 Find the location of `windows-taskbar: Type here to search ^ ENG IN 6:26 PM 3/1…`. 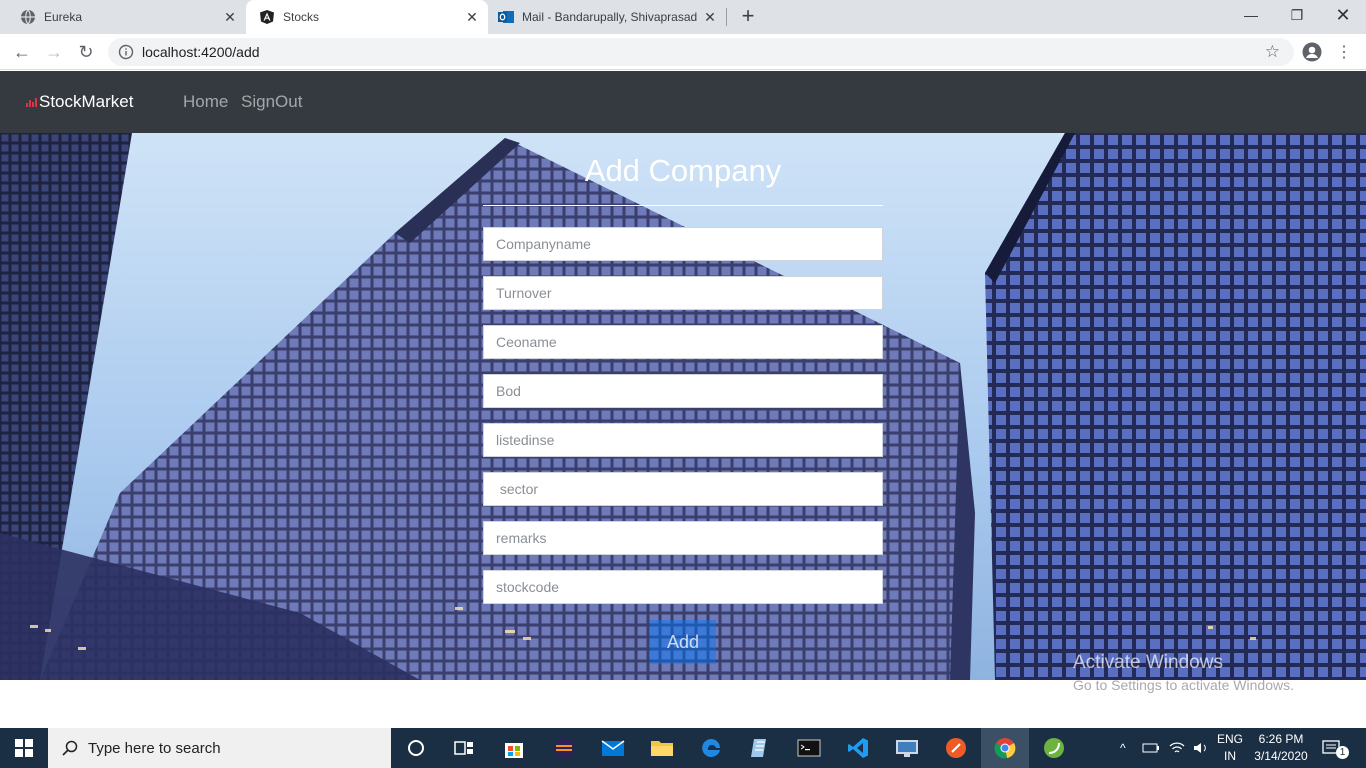

windows-taskbar: Type here to search ^ ENG IN 6:26 PM 3/1… is located at coordinates (683, 748).